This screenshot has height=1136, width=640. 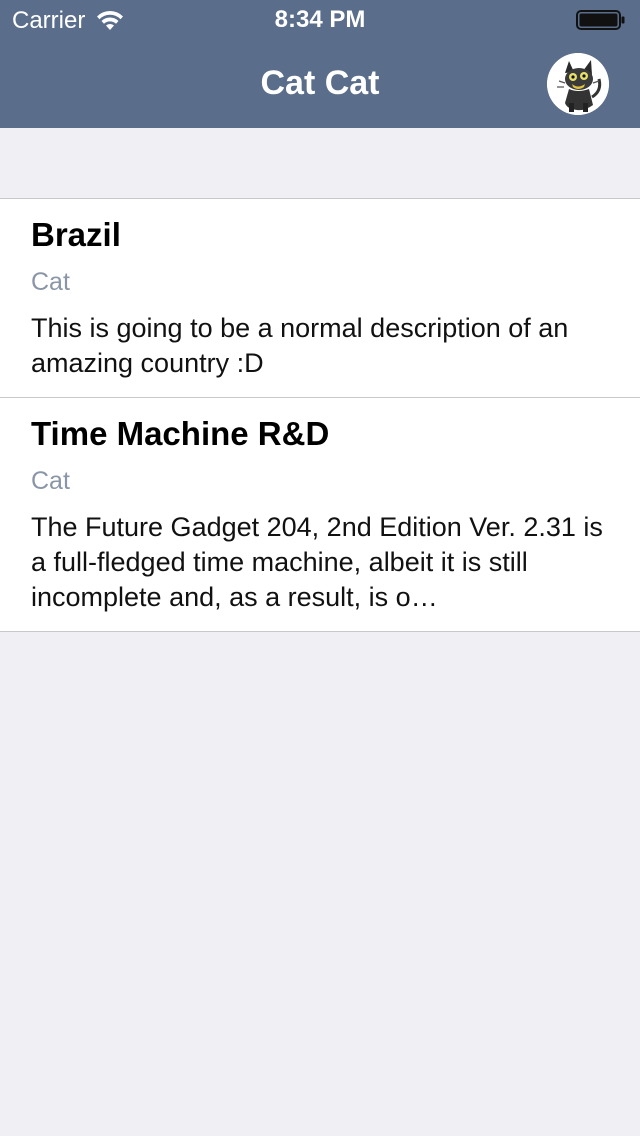 I want to click on status-time: 8:34 PM, so click(x=320, y=19).